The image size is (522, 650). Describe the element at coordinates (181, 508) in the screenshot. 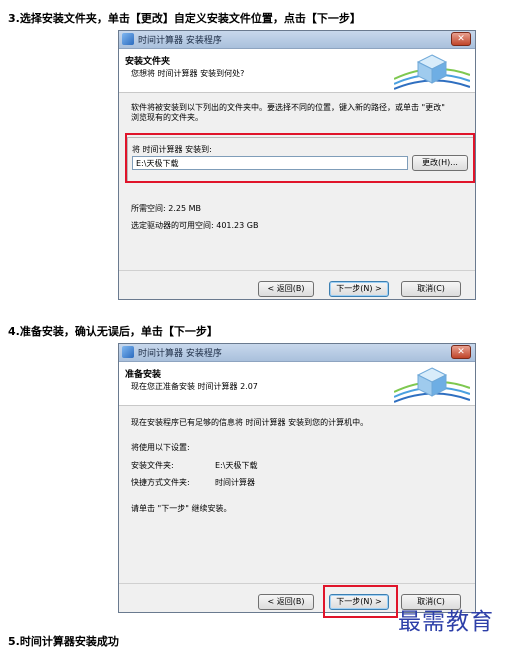

I see `continue-text: 请单击 "下一步" 继续安装。` at that location.